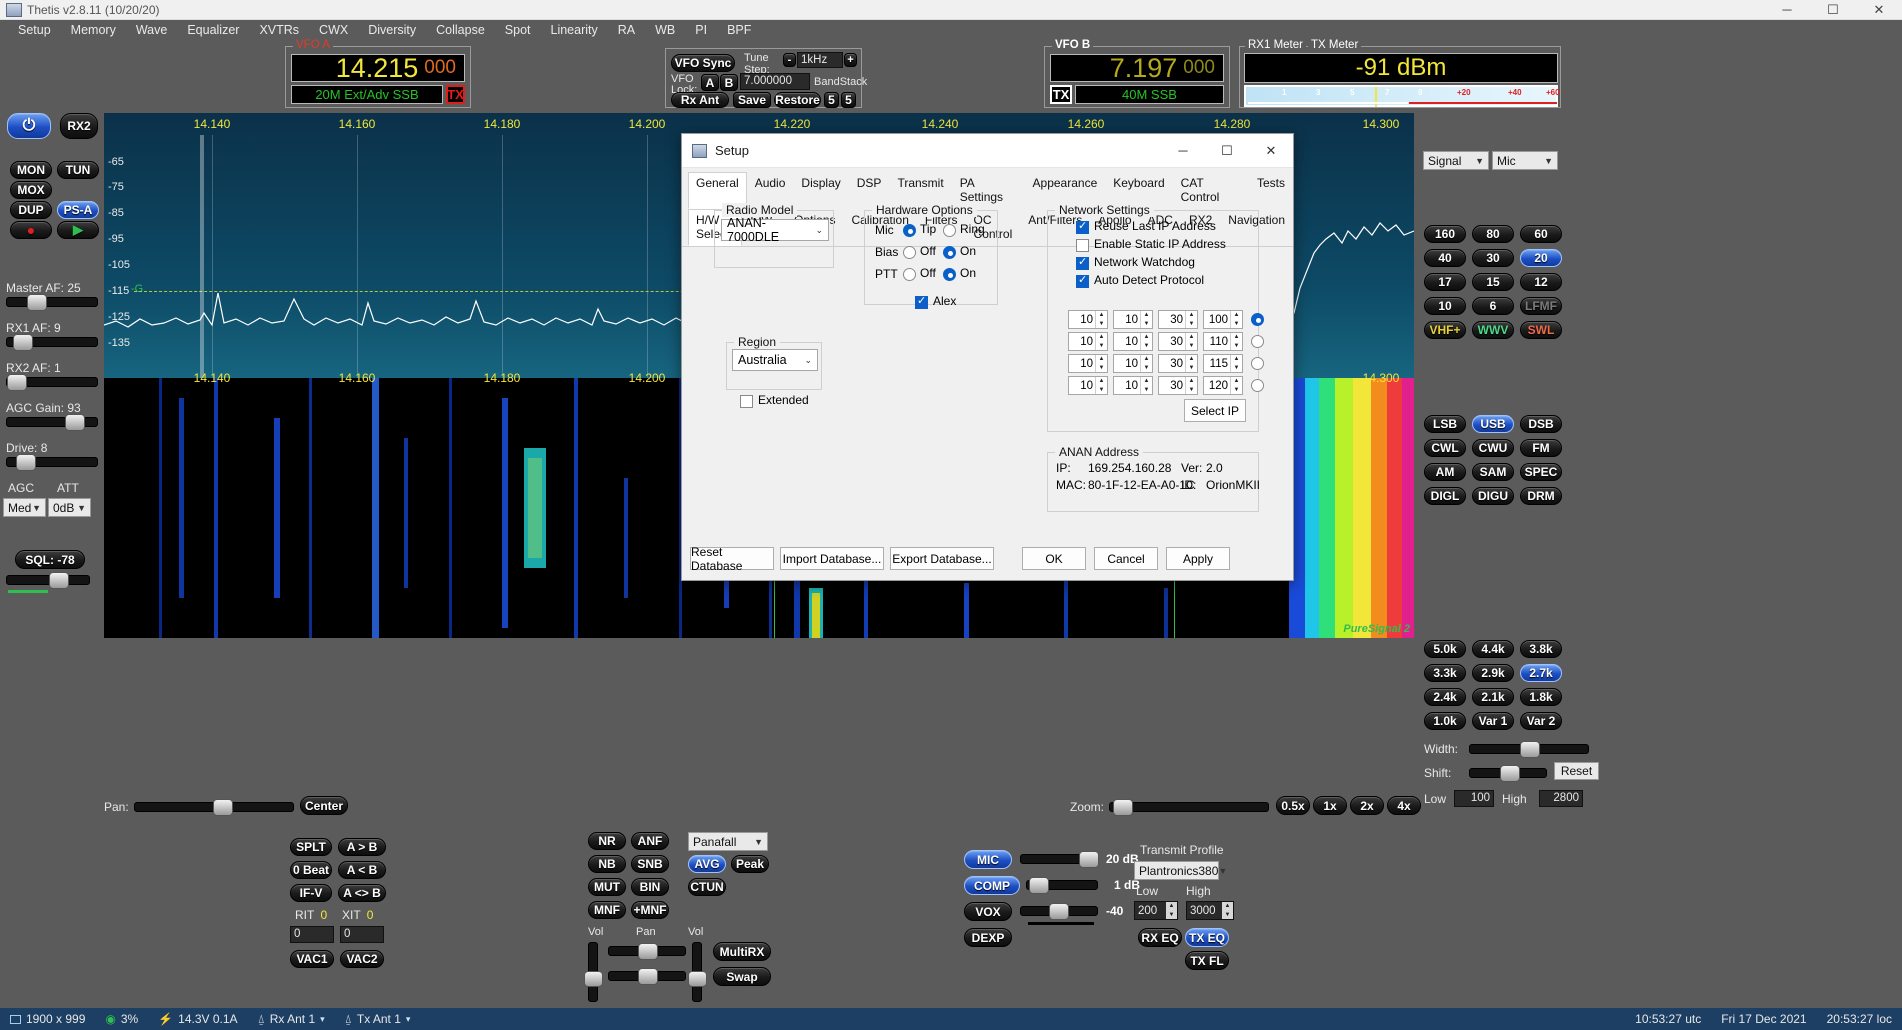 The height and width of the screenshot is (1030, 1902). What do you see at coordinates (291, 1019) in the screenshot?
I see `status-rx-ant: ⍙ Rx Ant 1 ▾` at bounding box center [291, 1019].